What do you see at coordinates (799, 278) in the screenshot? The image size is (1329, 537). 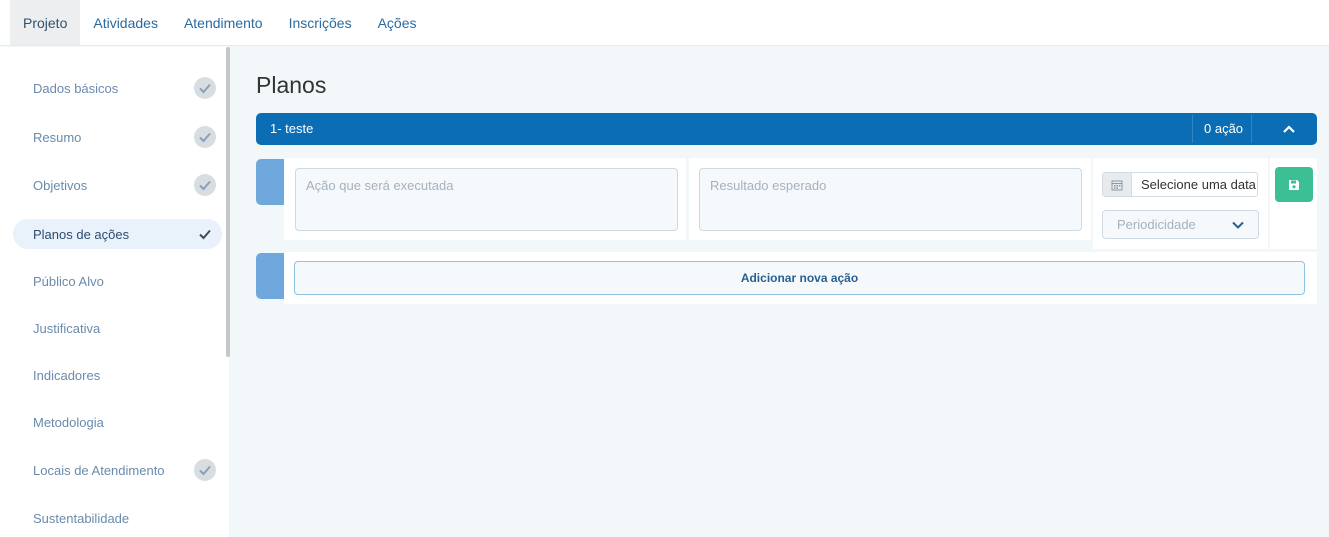 I see `add-action-button: Adicionar nova ação` at bounding box center [799, 278].